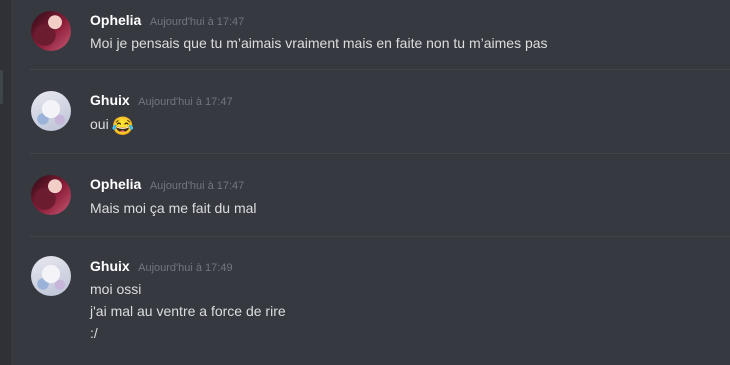  Describe the element at coordinates (94, 333) in the screenshot. I see `message-text: :/` at that location.